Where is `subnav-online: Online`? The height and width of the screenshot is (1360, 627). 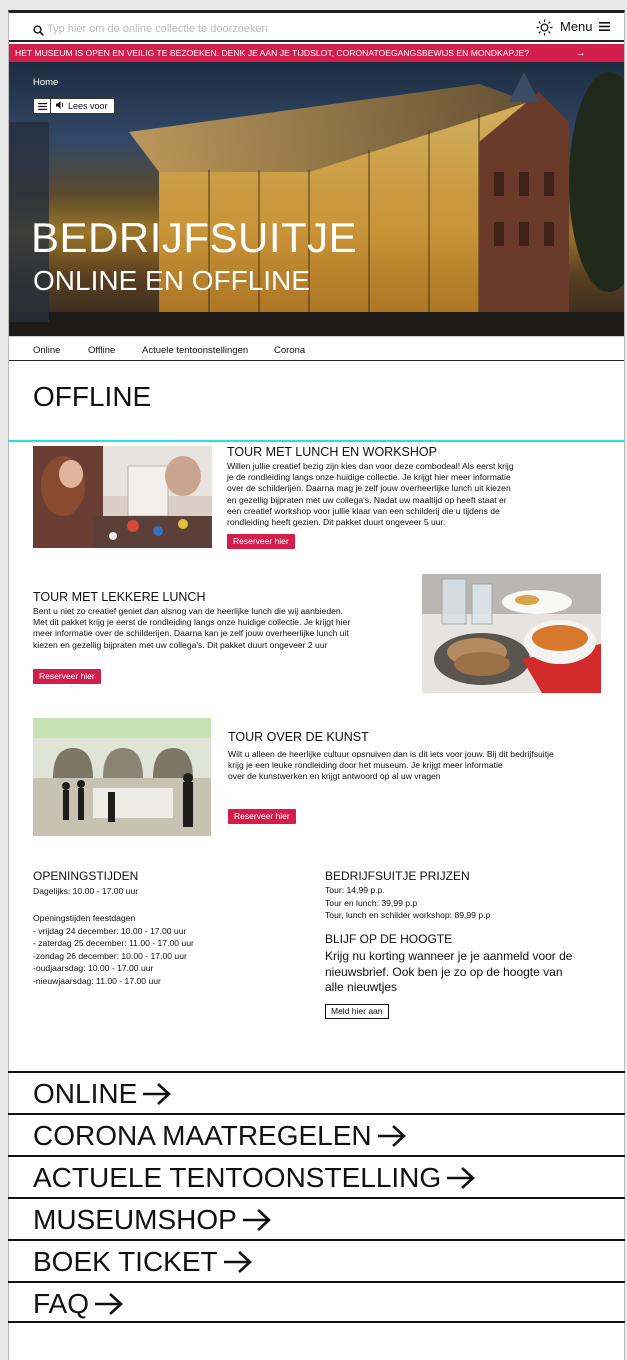 subnav-online: Online is located at coordinates (46, 350).